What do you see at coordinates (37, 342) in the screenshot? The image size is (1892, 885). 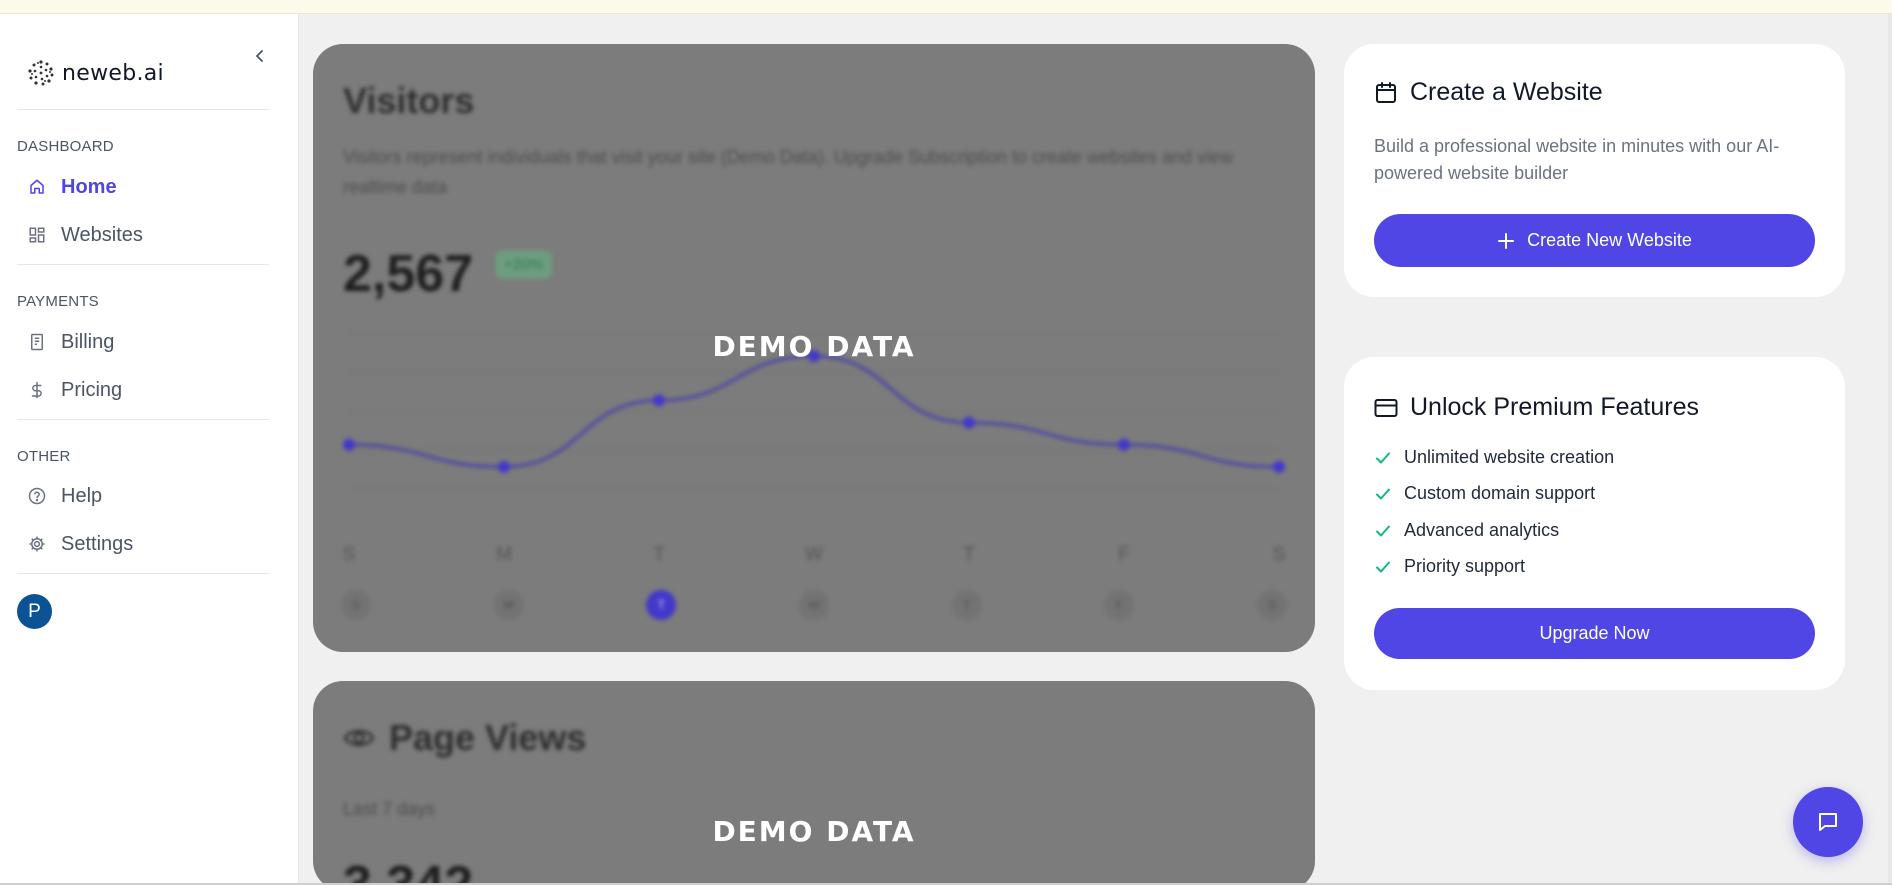 I see `receipt-icon` at bounding box center [37, 342].